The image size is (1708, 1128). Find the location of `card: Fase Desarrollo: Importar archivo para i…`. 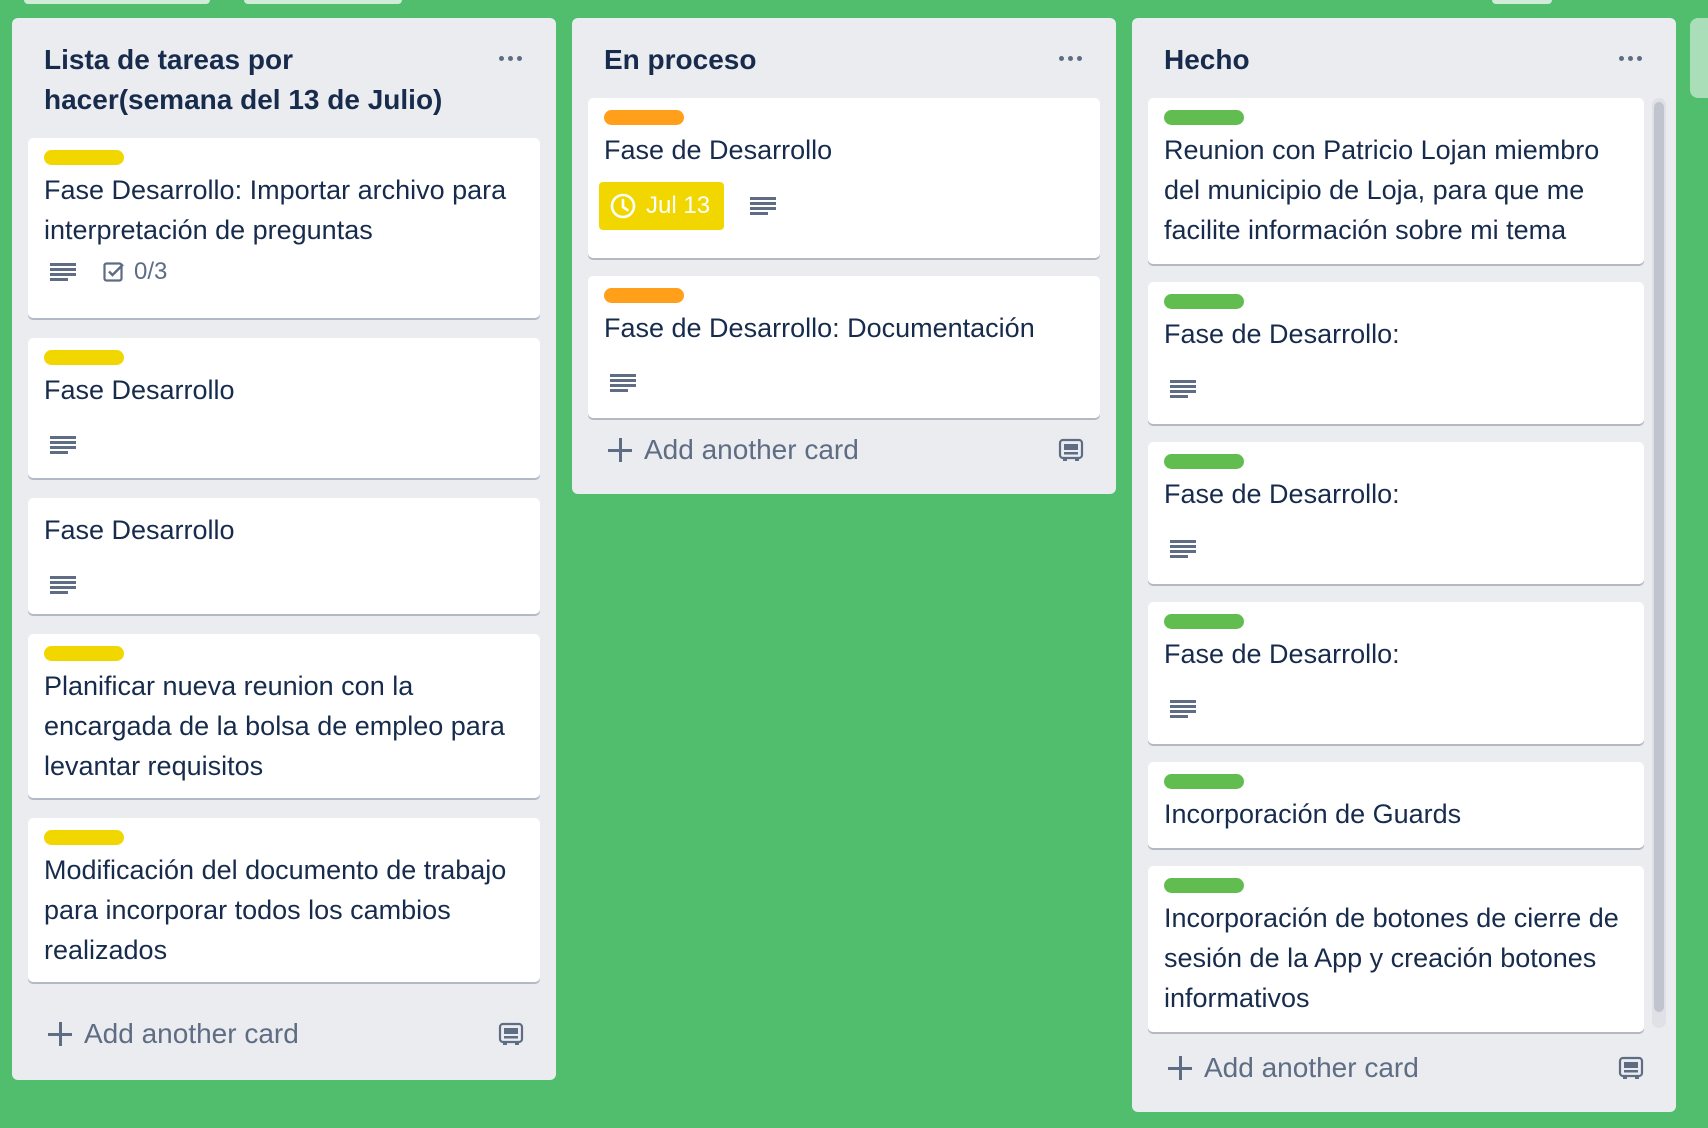

card: Fase Desarrollo: Importar archivo para i… is located at coordinates (284, 228).